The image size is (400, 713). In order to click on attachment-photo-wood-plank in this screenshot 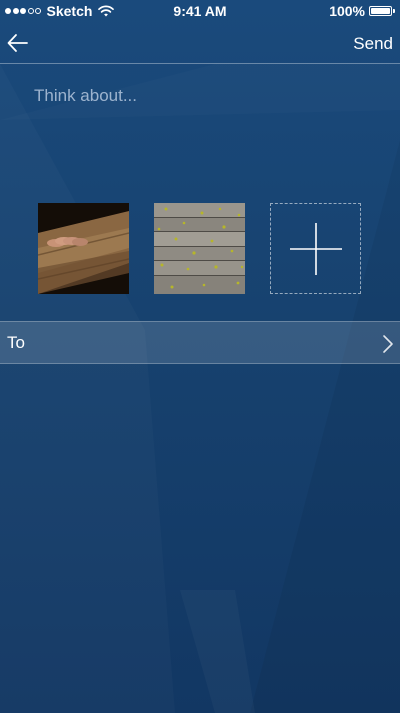, I will do `click(83, 248)`.